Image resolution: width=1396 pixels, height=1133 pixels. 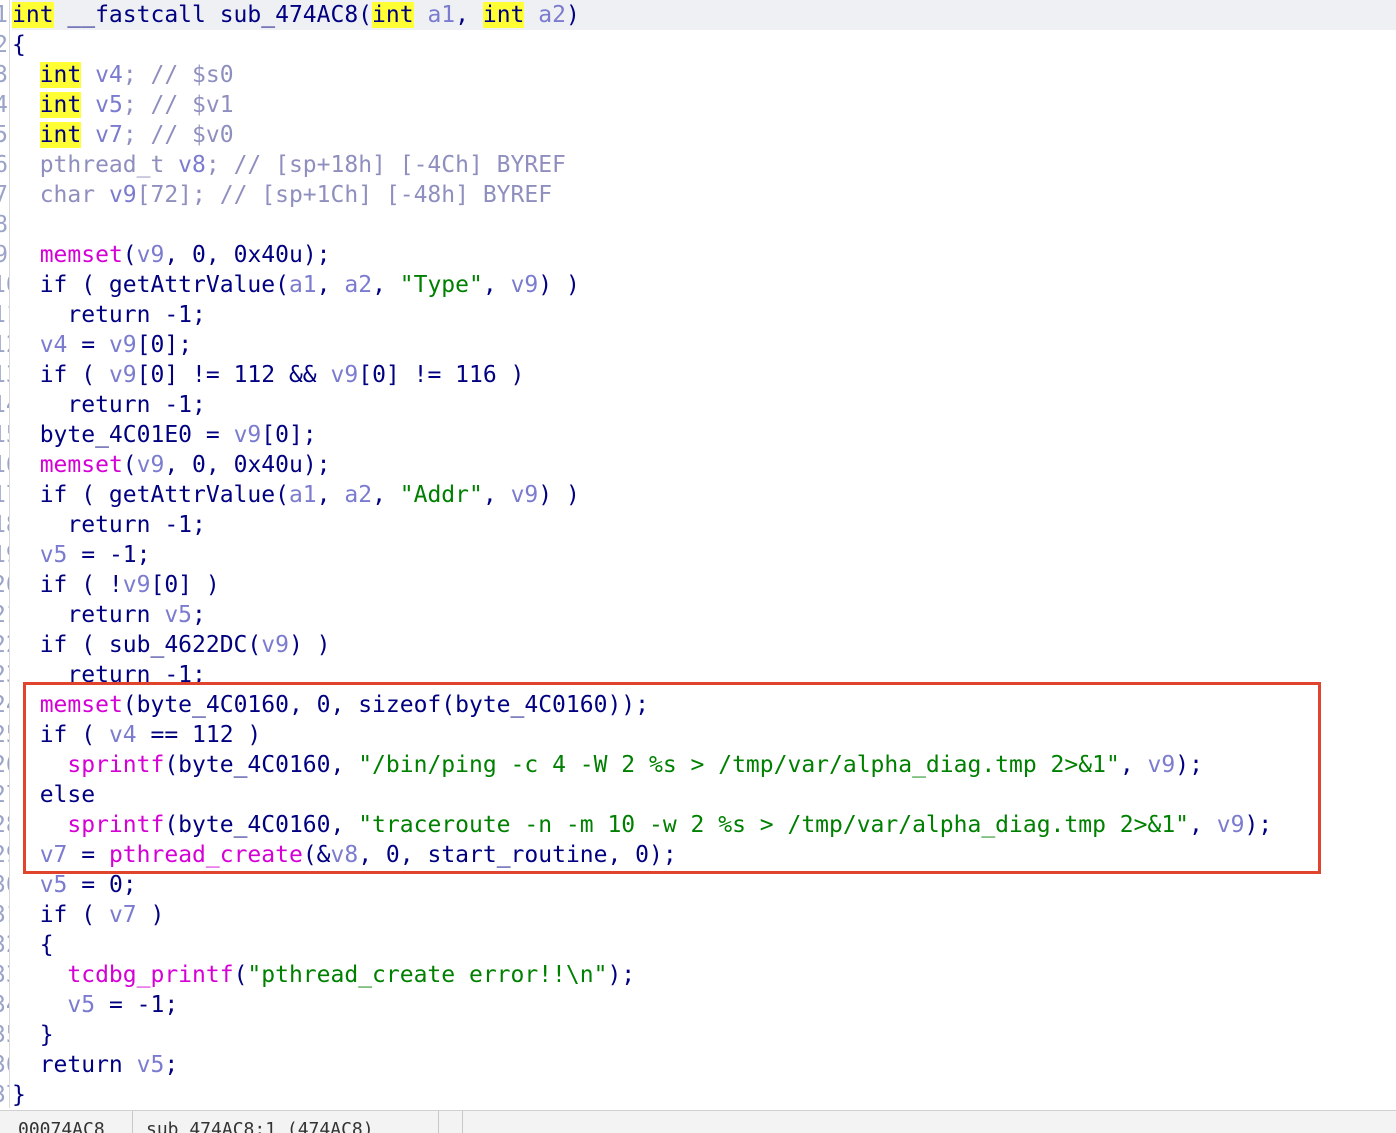 What do you see at coordinates (102, 345) in the screenshot?
I see `code-line: v4 = v9[0];` at bounding box center [102, 345].